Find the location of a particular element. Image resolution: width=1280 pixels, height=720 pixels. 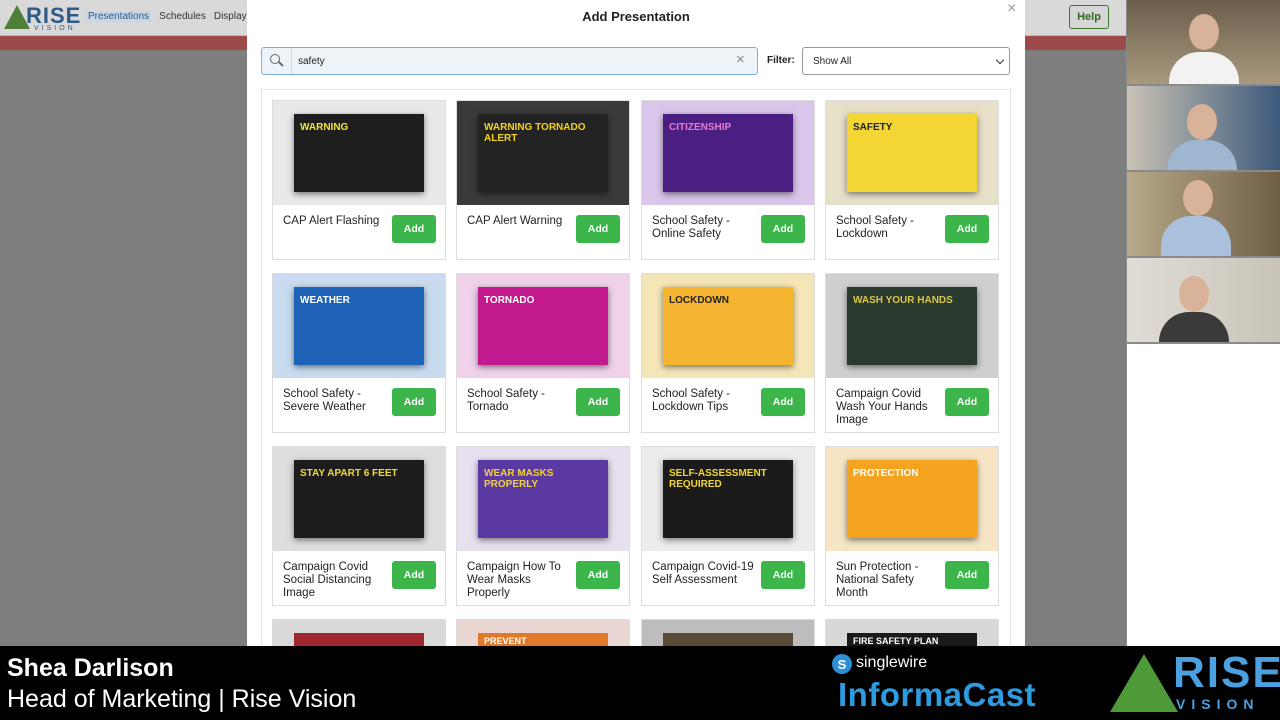

thumbnail-screen: SELF-ASSESSMENT REQUIRED is located at coordinates (728, 499).